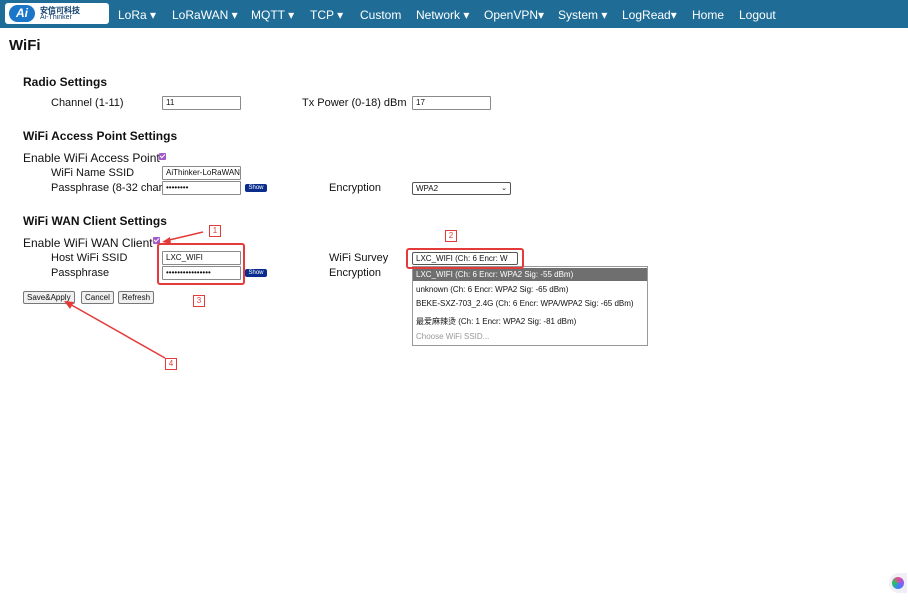 This screenshot has height=612, width=908. I want to click on assistant-floating-icon, so click(898, 583).